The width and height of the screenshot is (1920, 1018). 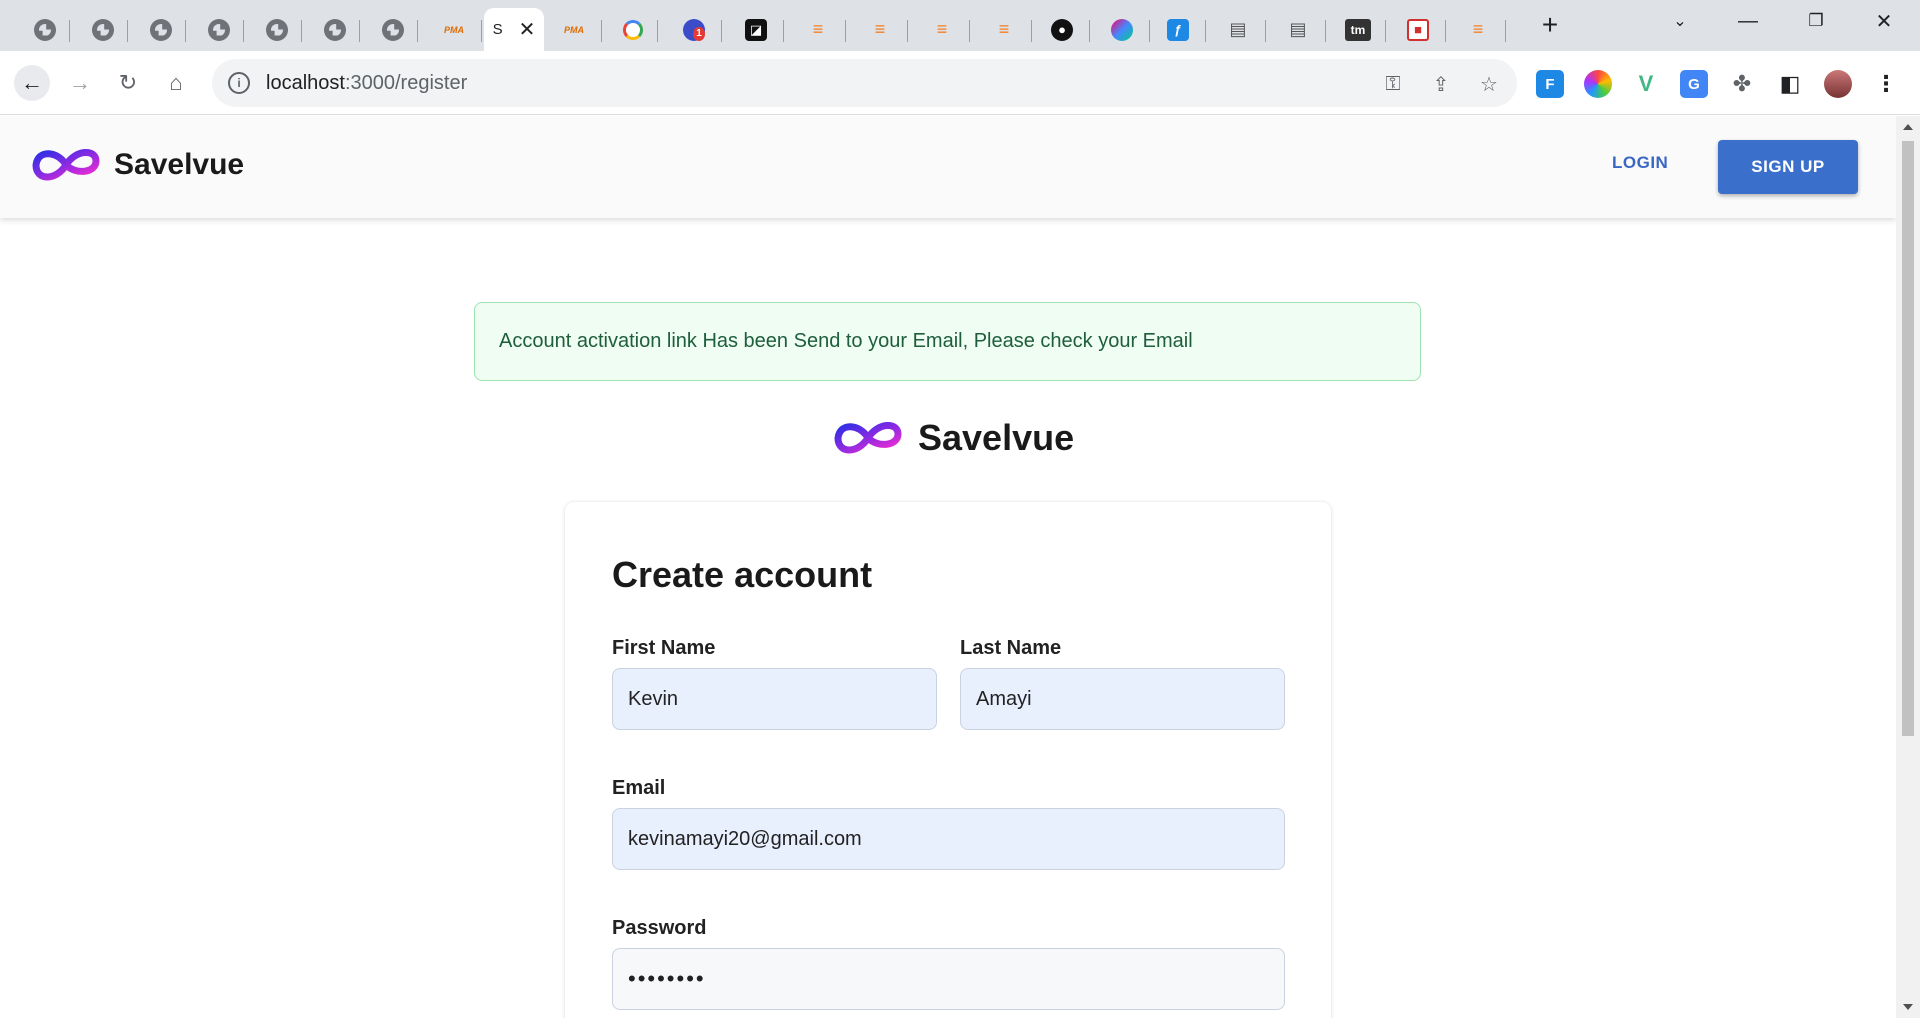 What do you see at coordinates (948, 979) in the screenshot?
I see `password-input` at bounding box center [948, 979].